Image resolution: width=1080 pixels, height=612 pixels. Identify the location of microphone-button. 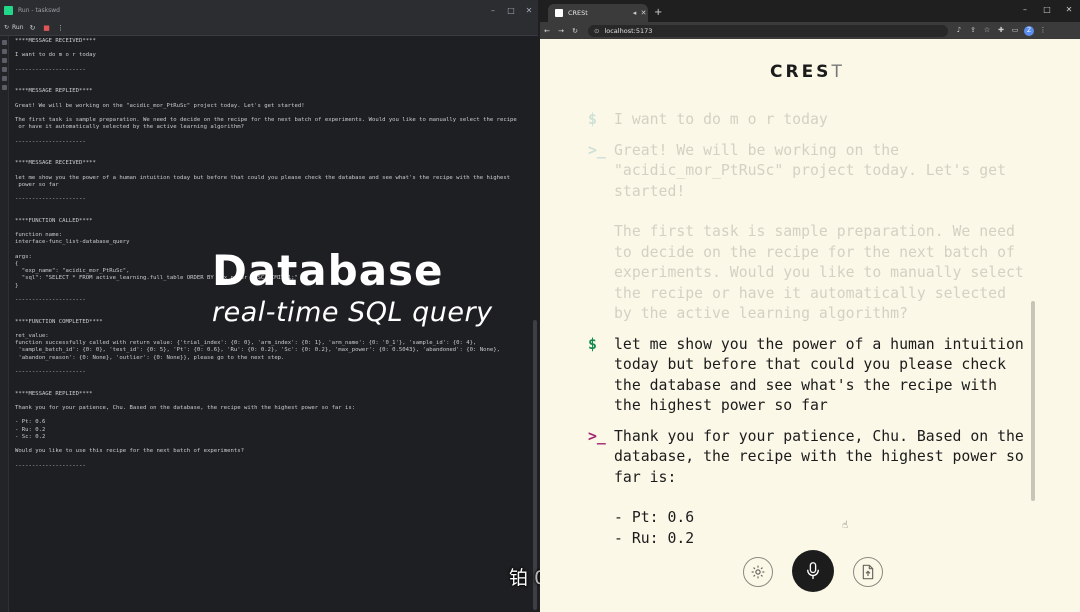
(813, 571).